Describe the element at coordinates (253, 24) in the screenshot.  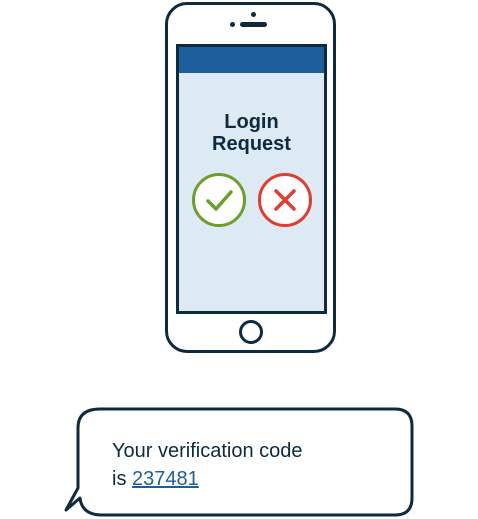
I see `speaker-grille` at that location.